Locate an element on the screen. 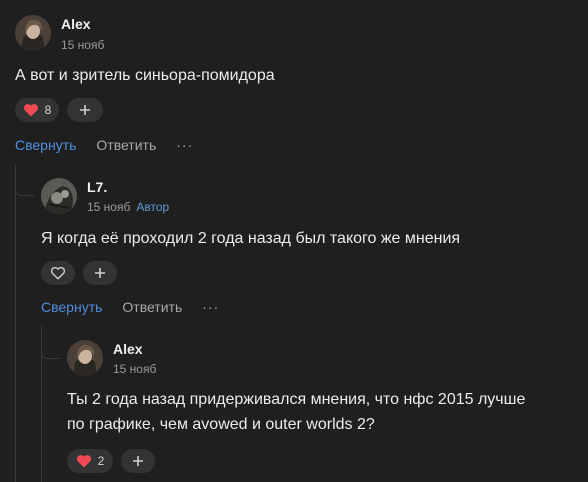 This screenshot has width=588, height=482. like-count: 2 is located at coordinates (101, 461).